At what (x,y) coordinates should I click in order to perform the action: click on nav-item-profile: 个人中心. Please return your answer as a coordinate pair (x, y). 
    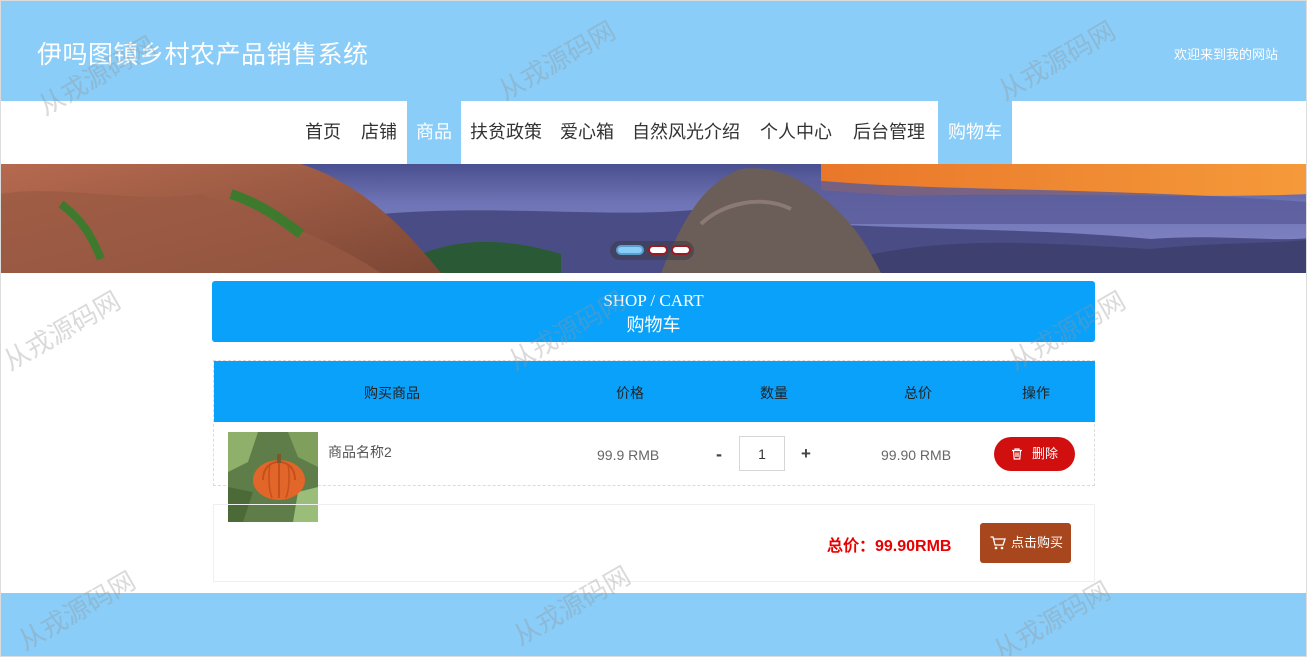
    Looking at the image, I should click on (796, 132).